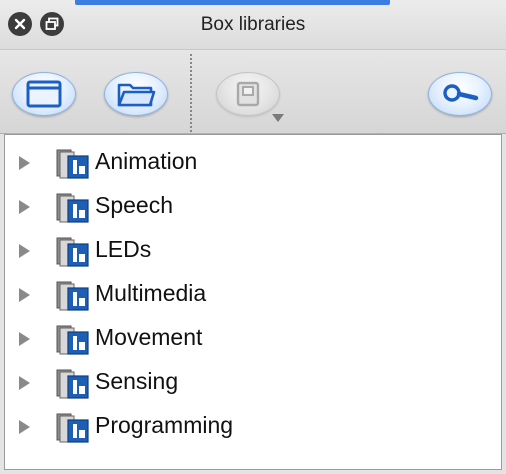 This screenshot has width=506, height=474. I want to click on tree-item-animation: Animation, so click(253, 163).